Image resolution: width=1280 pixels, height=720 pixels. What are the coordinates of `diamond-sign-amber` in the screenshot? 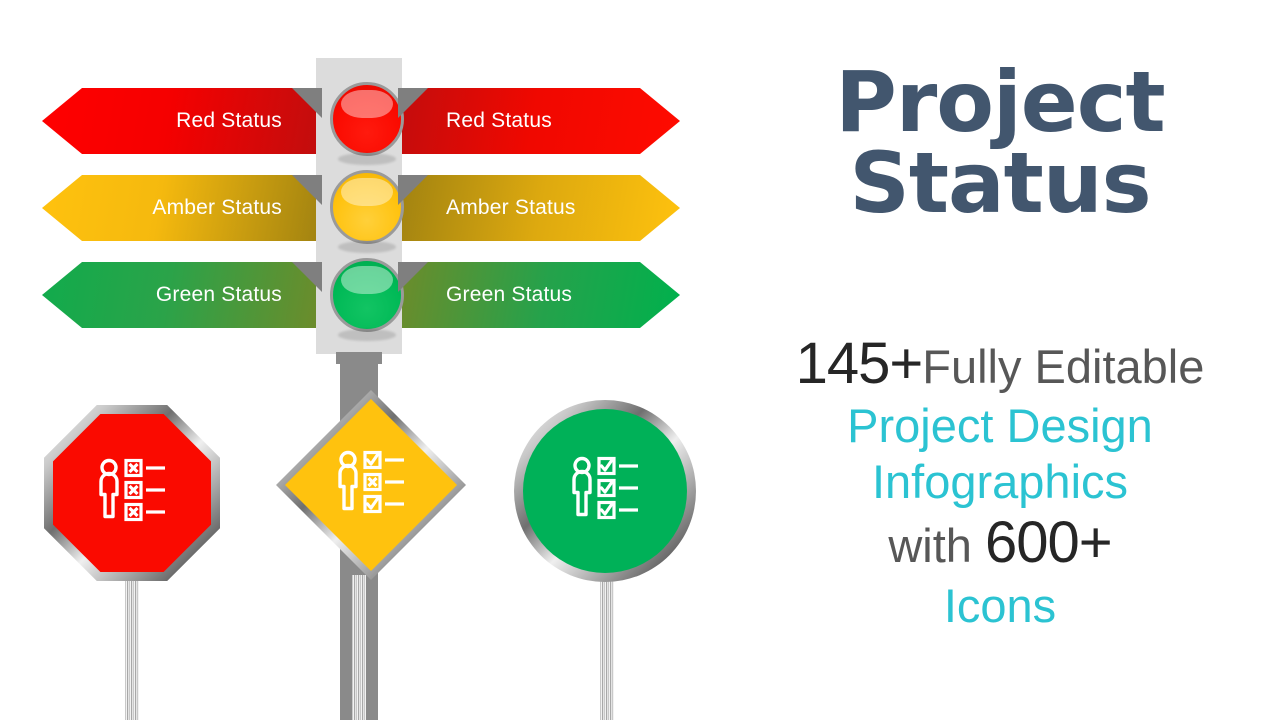 It's located at (371, 485).